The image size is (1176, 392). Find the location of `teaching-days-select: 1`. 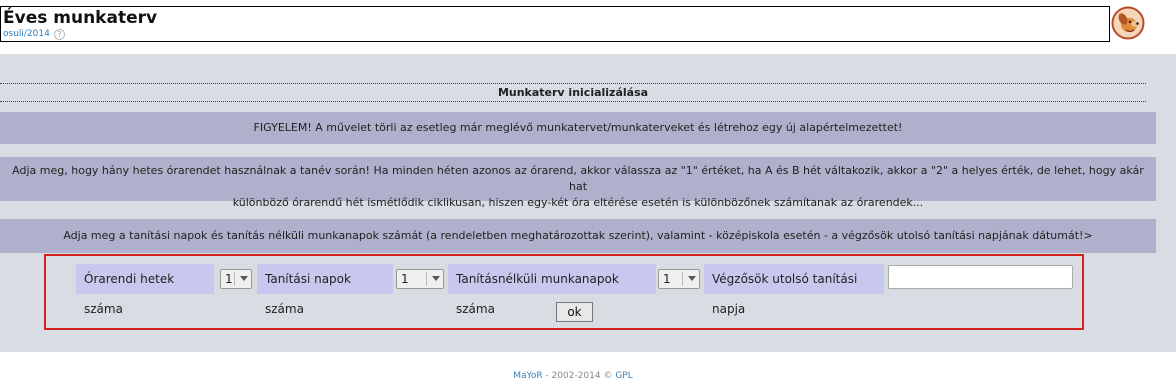

teaching-days-select: 1 is located at coordinates (420, 279).